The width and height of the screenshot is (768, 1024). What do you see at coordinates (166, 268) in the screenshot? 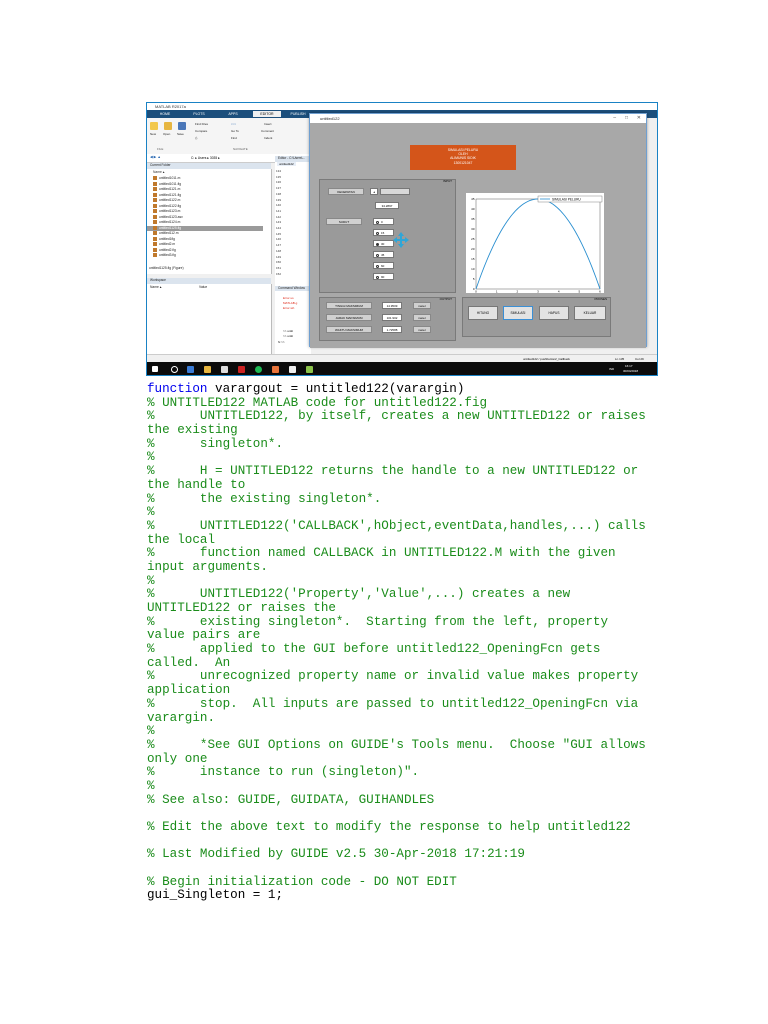
I see `file-details: untitled1125.fig (Figure)` at bounding box center [166, 268].